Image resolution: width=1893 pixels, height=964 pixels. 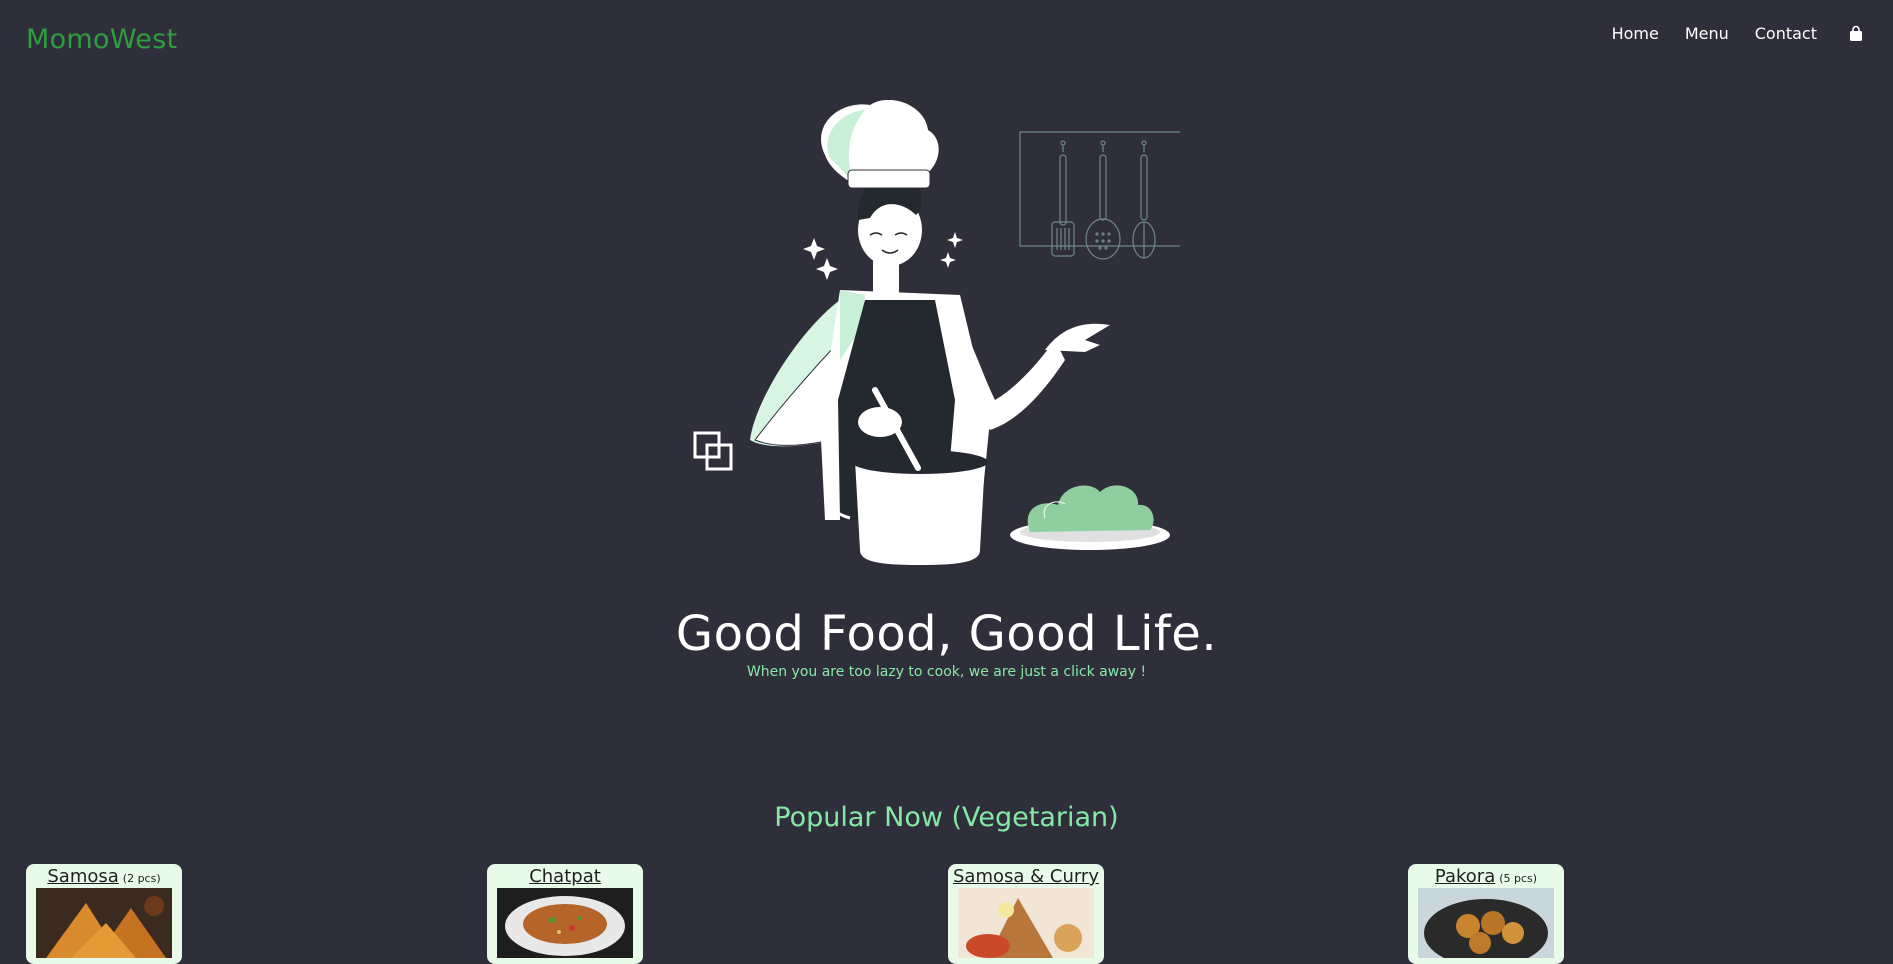 I want to click on card-header: Samosa & Curry, so click(x=1026, y=876).